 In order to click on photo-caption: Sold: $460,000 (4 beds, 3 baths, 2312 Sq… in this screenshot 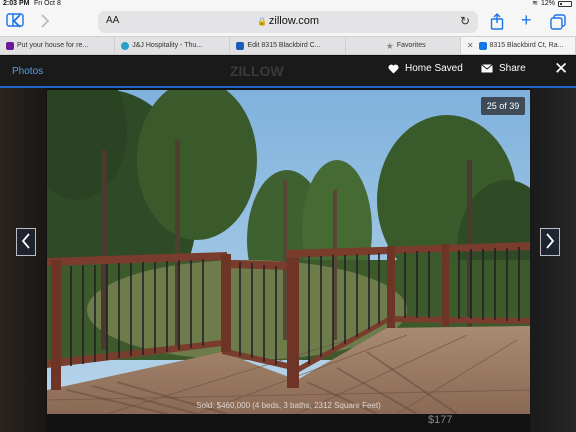, I will do `click(288, 405)`.